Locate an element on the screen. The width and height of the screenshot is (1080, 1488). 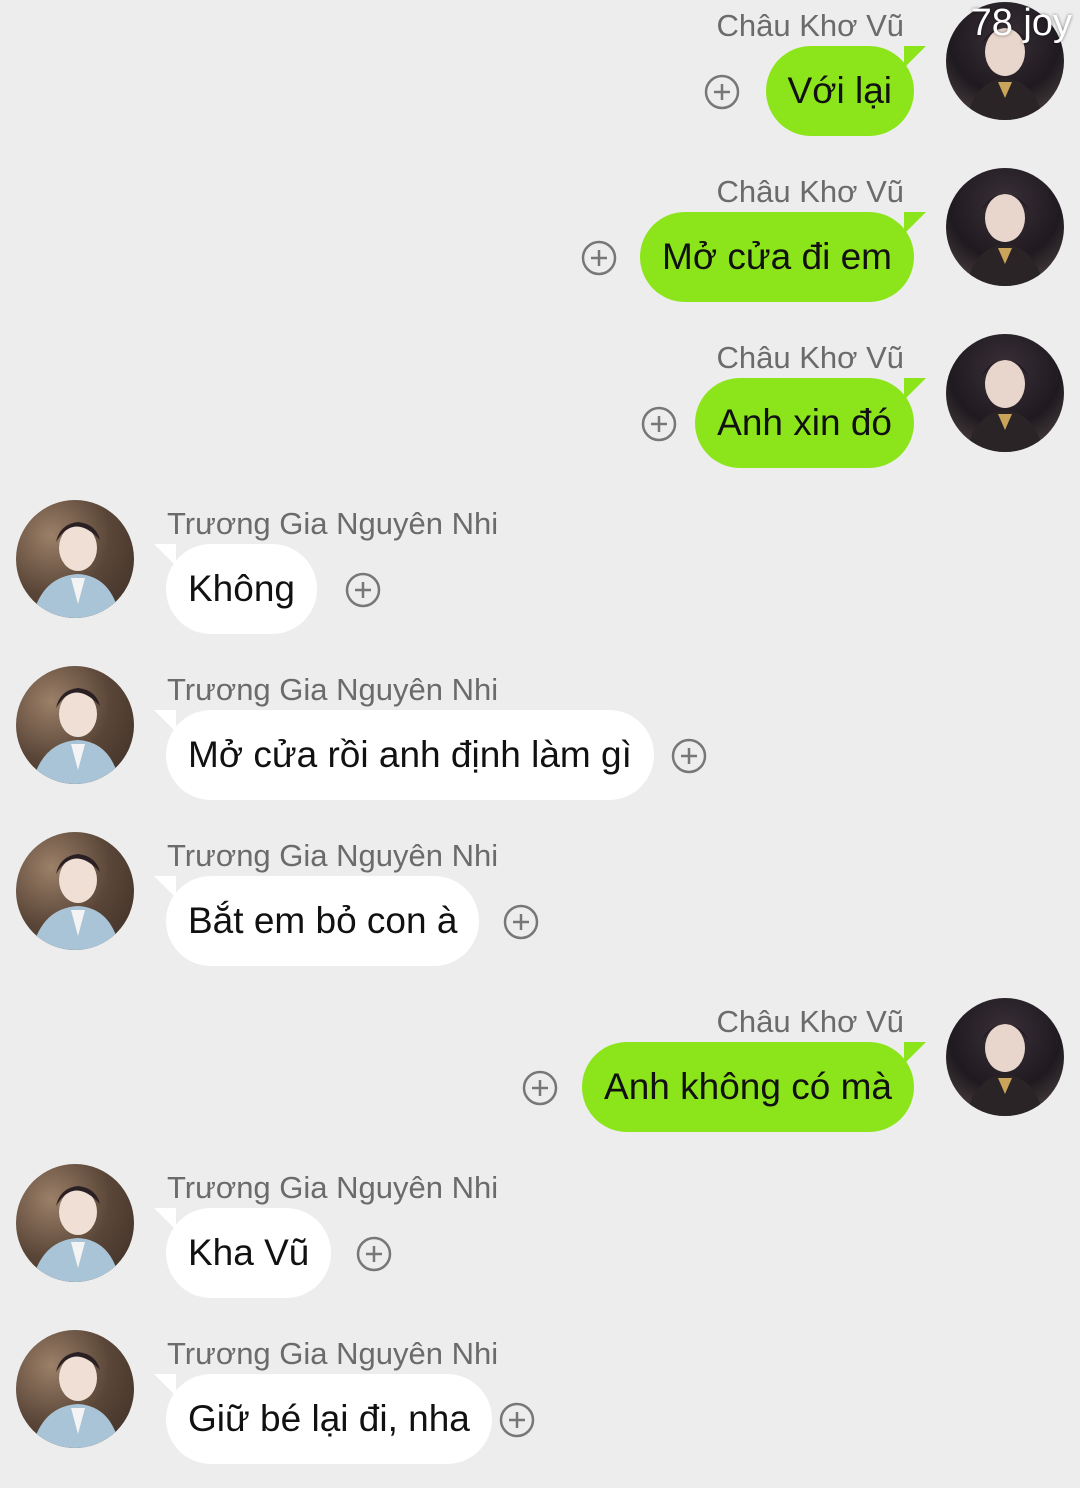
message-bubble: Bắt em bỏ con à is located at coordinates (323, 921).